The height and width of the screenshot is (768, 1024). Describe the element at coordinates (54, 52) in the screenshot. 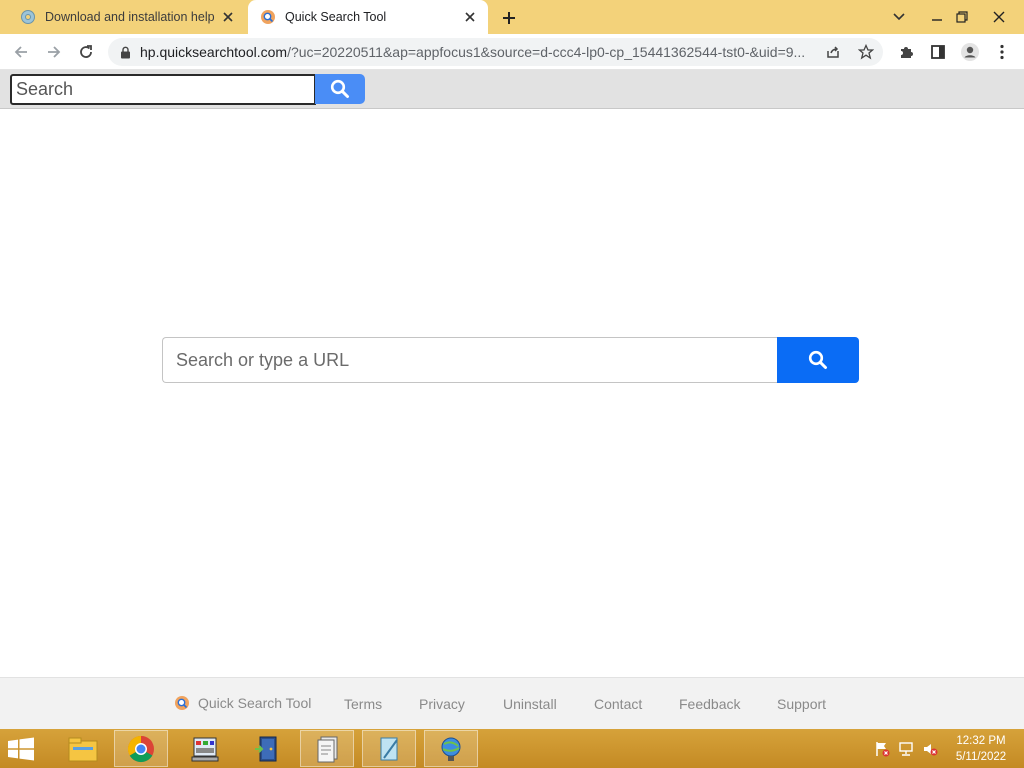

I see `forward-arrow-icon` at that location.